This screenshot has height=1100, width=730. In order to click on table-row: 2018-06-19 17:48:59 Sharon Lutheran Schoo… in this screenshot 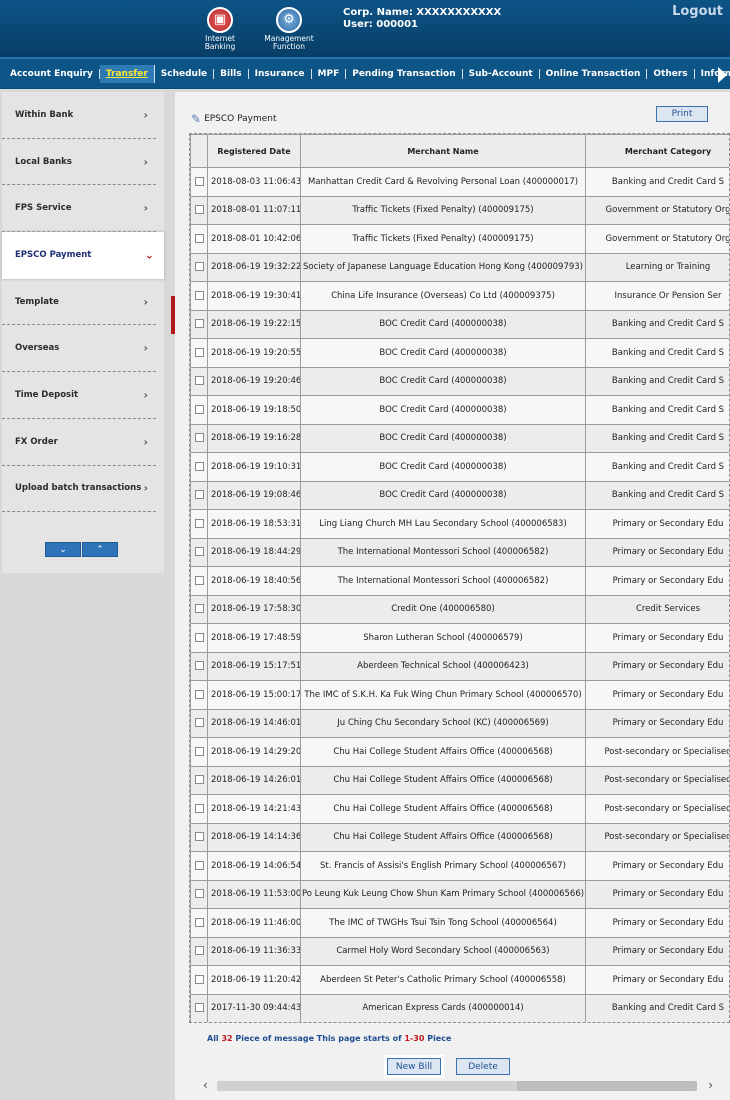, I will do `click(459, 638)`.